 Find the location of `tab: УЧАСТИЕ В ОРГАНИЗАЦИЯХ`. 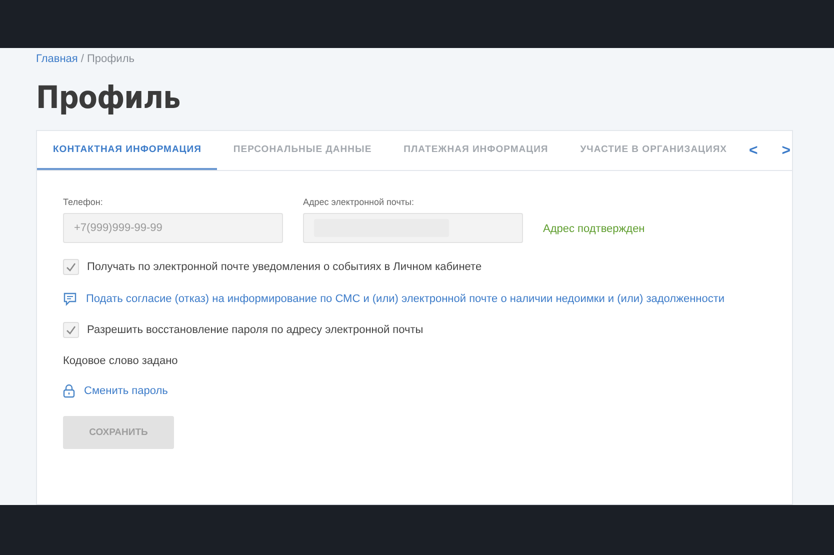

tab: УЧАСТИЕ В ОРГАНИЗАЦИЯХ is located at coordinates (653, 150).